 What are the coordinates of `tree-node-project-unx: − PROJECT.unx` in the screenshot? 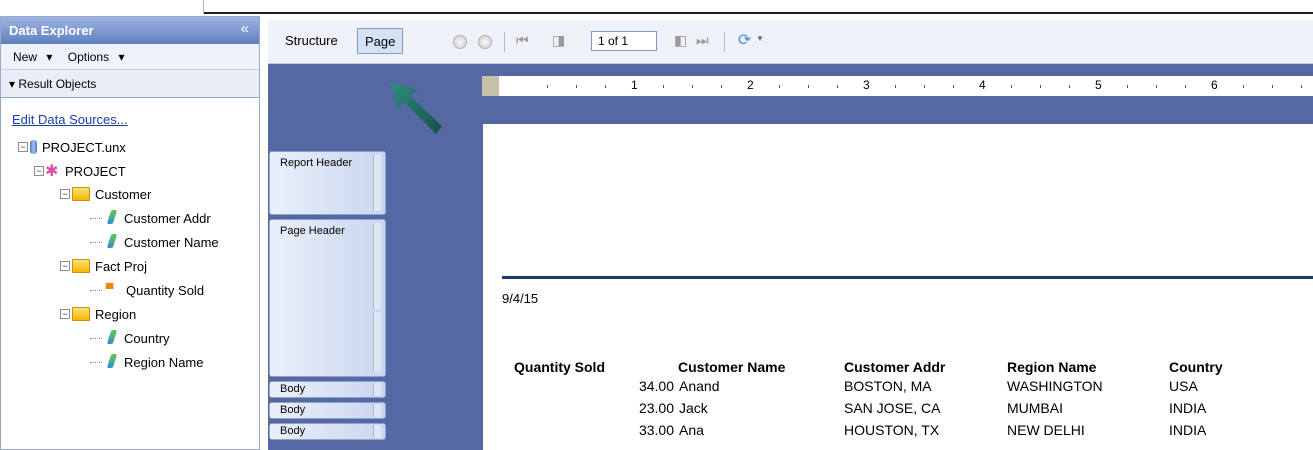 It's located at (72, 147).